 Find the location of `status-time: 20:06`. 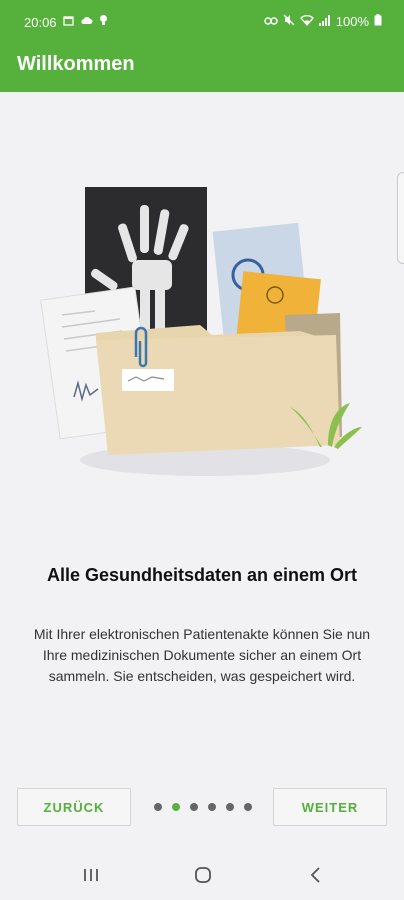

status-time: 20:06 is located at coordinates (40, 22).